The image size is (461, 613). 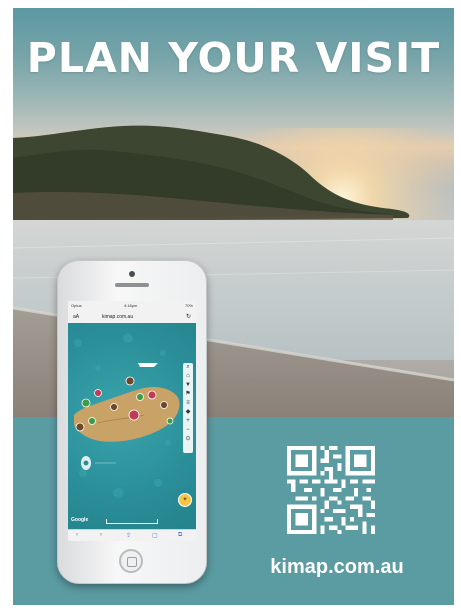 What do you see at coordinates (76, 305) in the screenshot?
I see `status-carrier: Optus` at bounding box center [76, 305].